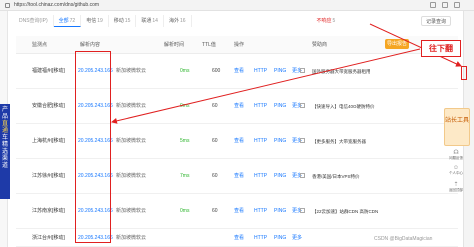 The width and height of the screenshot is (474, 247). I want to click on scrollbar-highlight, so click(464, 73).